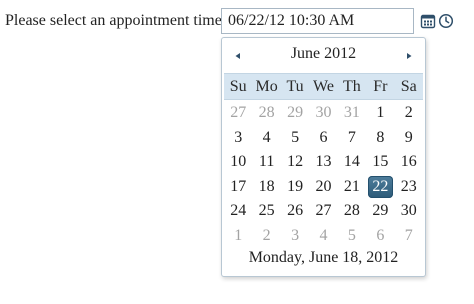 This screenshot has height=304, width=474. What do you see at coordinates (116, 20) in the screenshot?
I see `appointment-prompt-label: Please select an appointment time:` at bounding box center [116, 20].